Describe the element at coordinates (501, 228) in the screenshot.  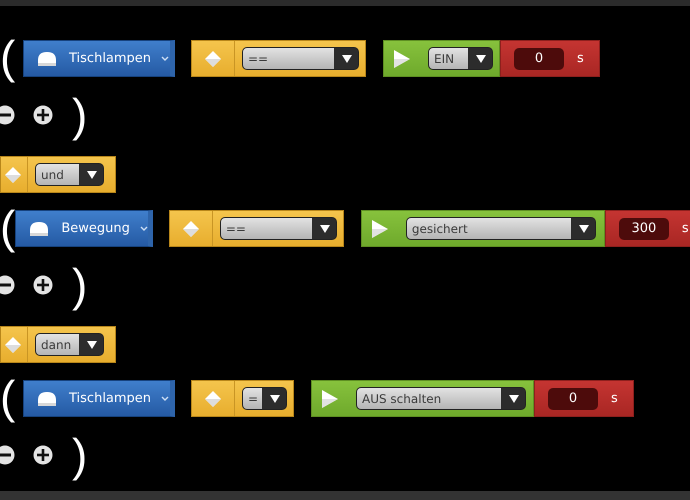
I see `value-dropdown: gesichert` at that location.